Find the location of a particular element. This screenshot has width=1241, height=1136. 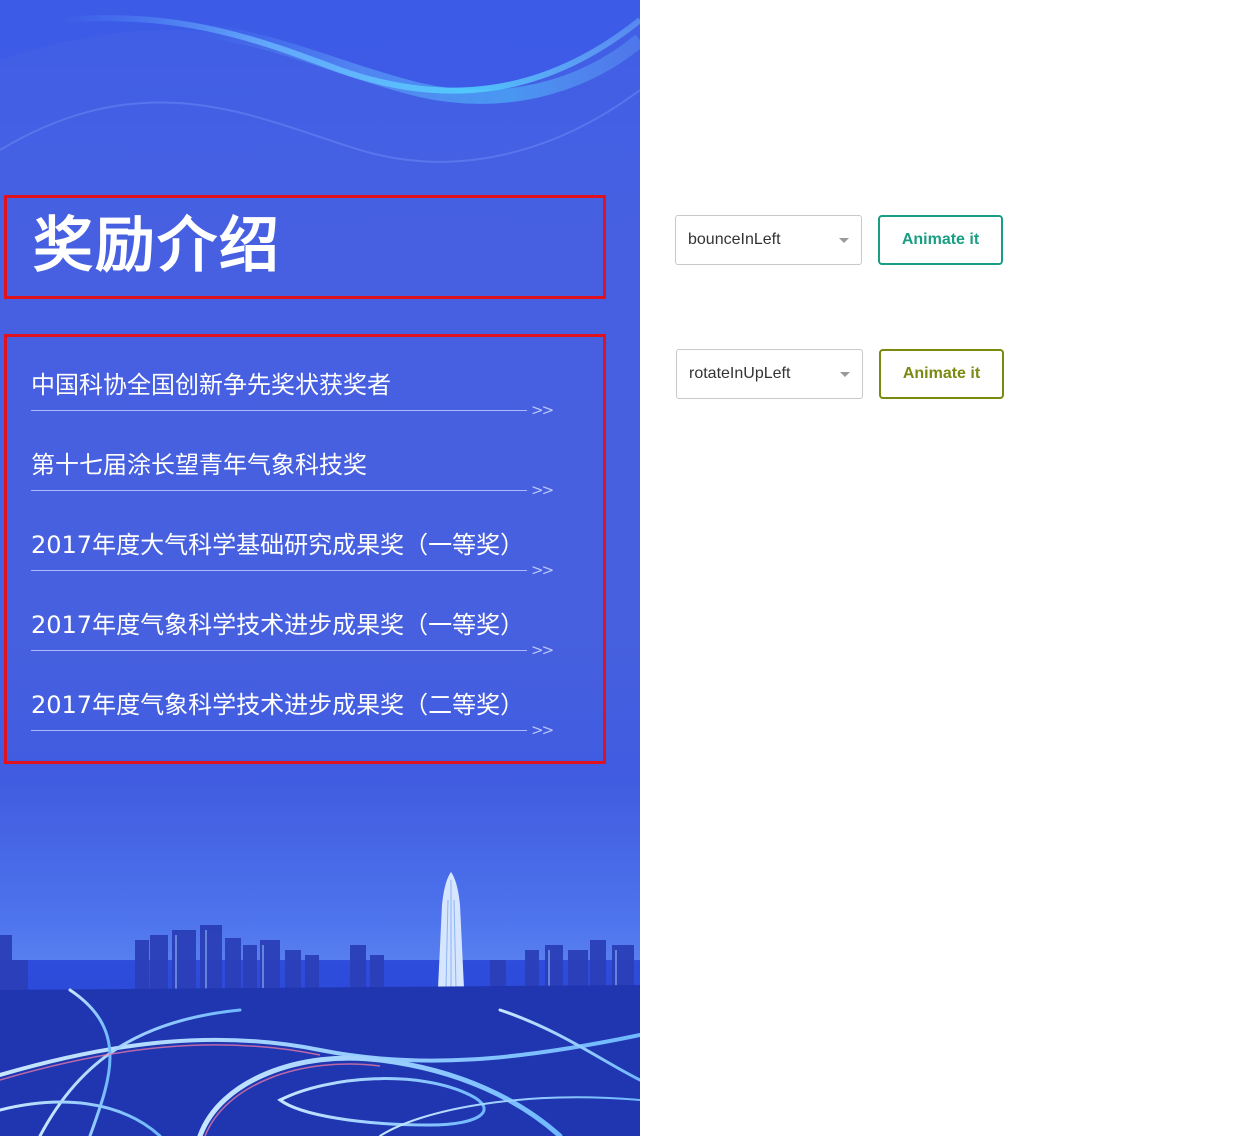

title-highlight-box: 奖励介绍 is located at coordinates (305, 247).